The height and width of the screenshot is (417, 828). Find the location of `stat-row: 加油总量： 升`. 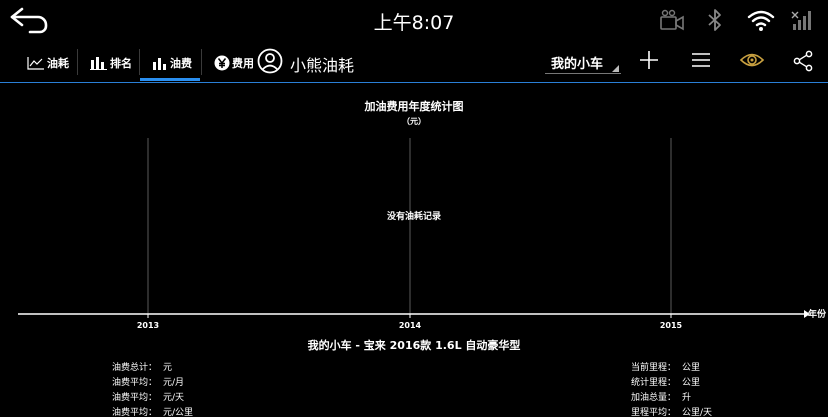

stat-row: 加油总量： 升 is located at coordinates (671, 398).